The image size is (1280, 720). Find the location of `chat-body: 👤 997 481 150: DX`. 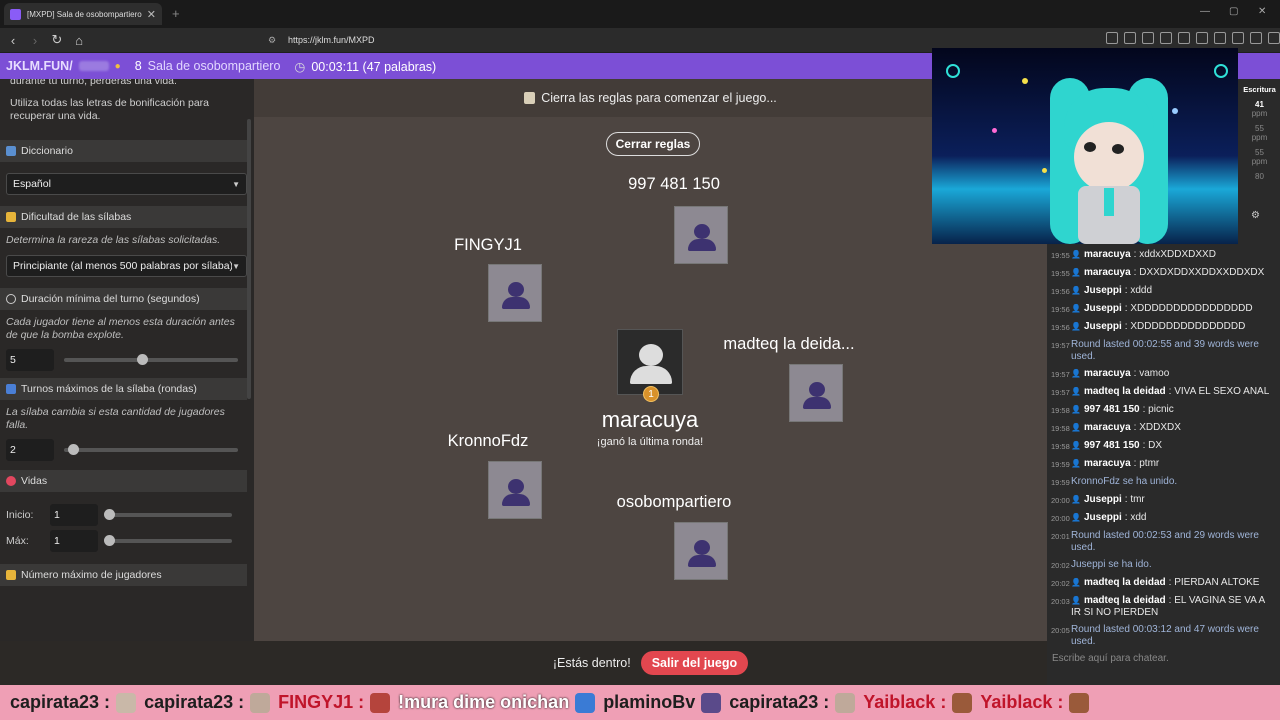

chat-body: 👤 997 481 150: DX is located at coordinates (1116, 446).